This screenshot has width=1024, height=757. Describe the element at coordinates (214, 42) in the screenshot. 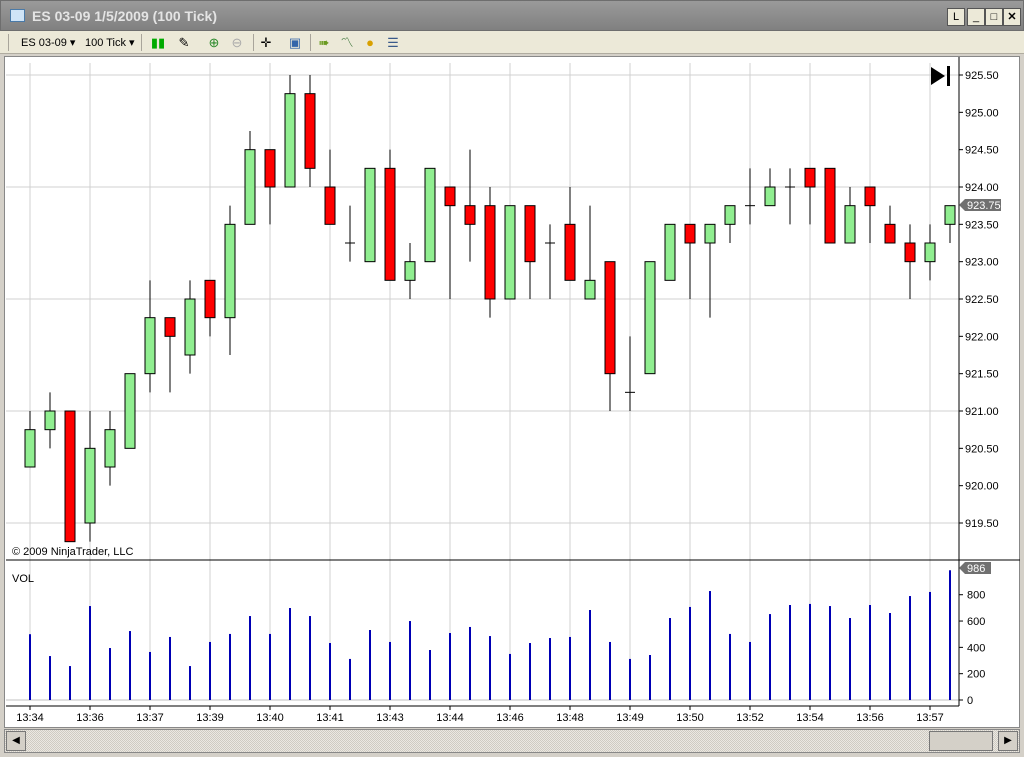

I see `zoom-in-icon: ⊕` at that location.